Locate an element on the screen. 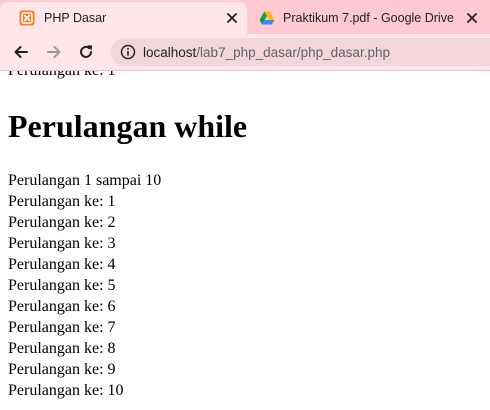 Image resolution: width=490 pixels, height=410 pixels. forward-button is located at coordinates (54, 52).